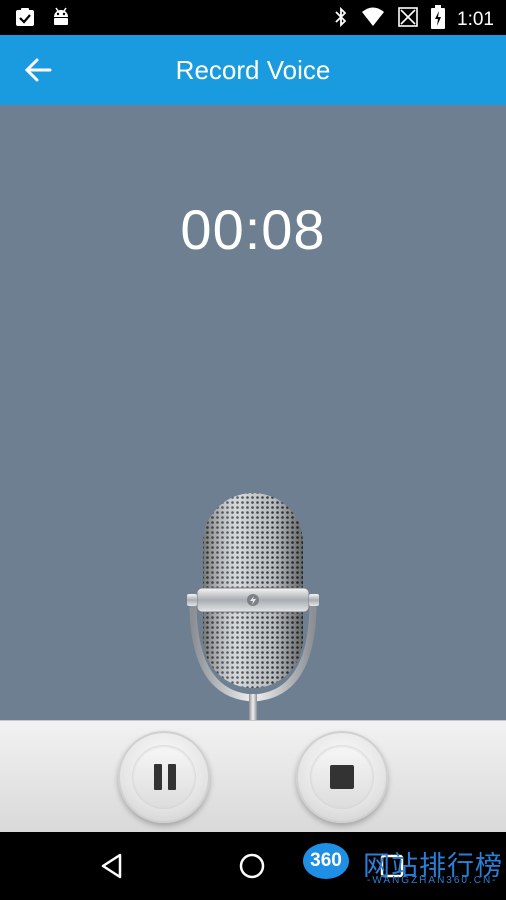 The height and width of the screenshot is (900, 506). What do you see at coordinates (61, 19) in the screenshot?
I see `android-icon` at bounding box center [61, 19].